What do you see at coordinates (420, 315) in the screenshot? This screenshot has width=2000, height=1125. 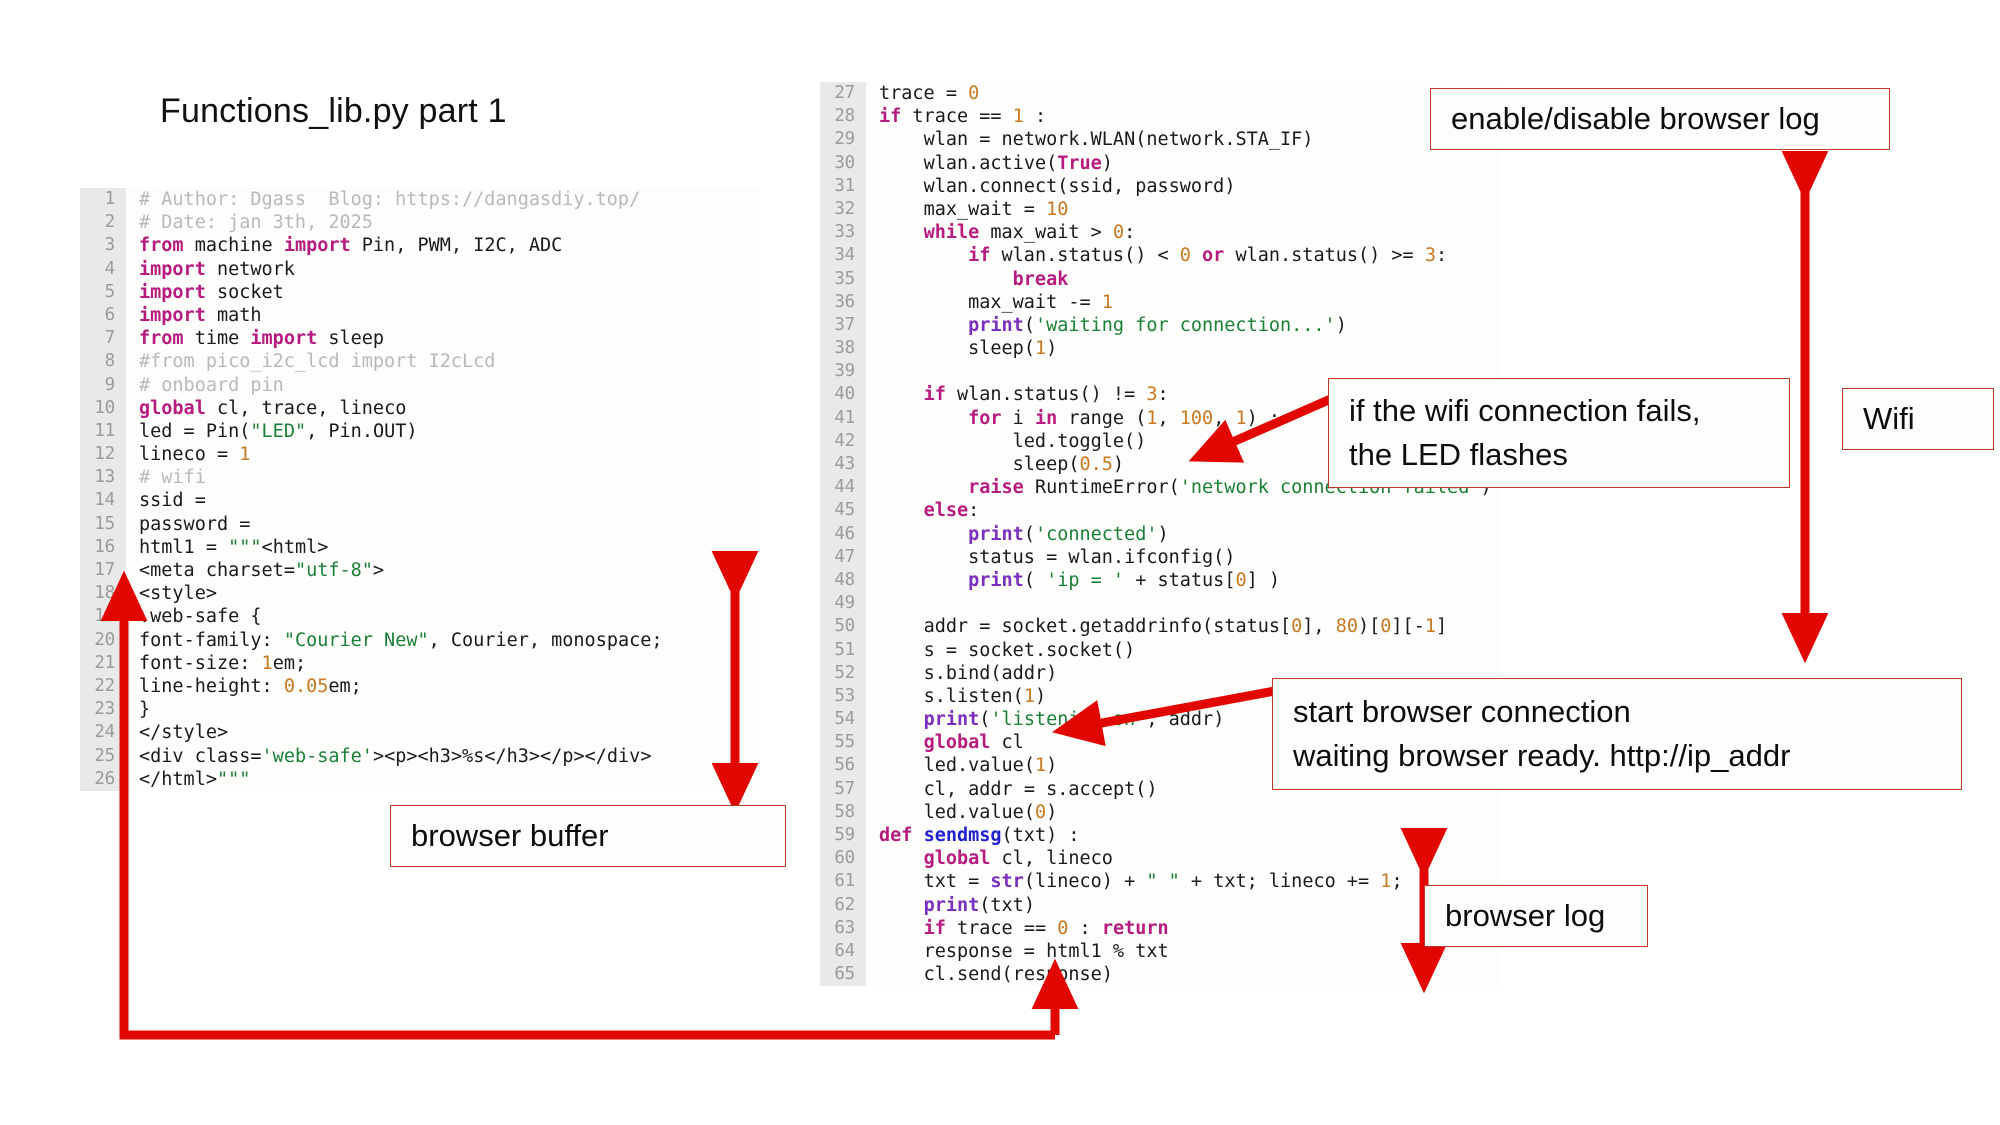 I see `code-line: 6 import math` at bounding box center [420, 315].